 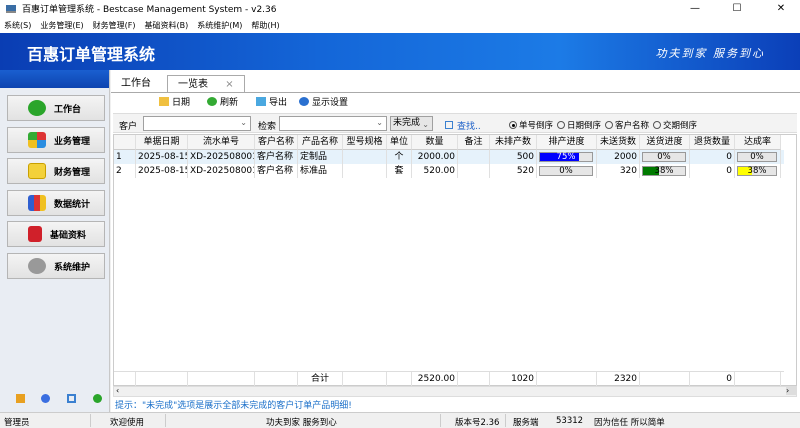 I want to click on refresh-icon, so click(x=212, y=101).